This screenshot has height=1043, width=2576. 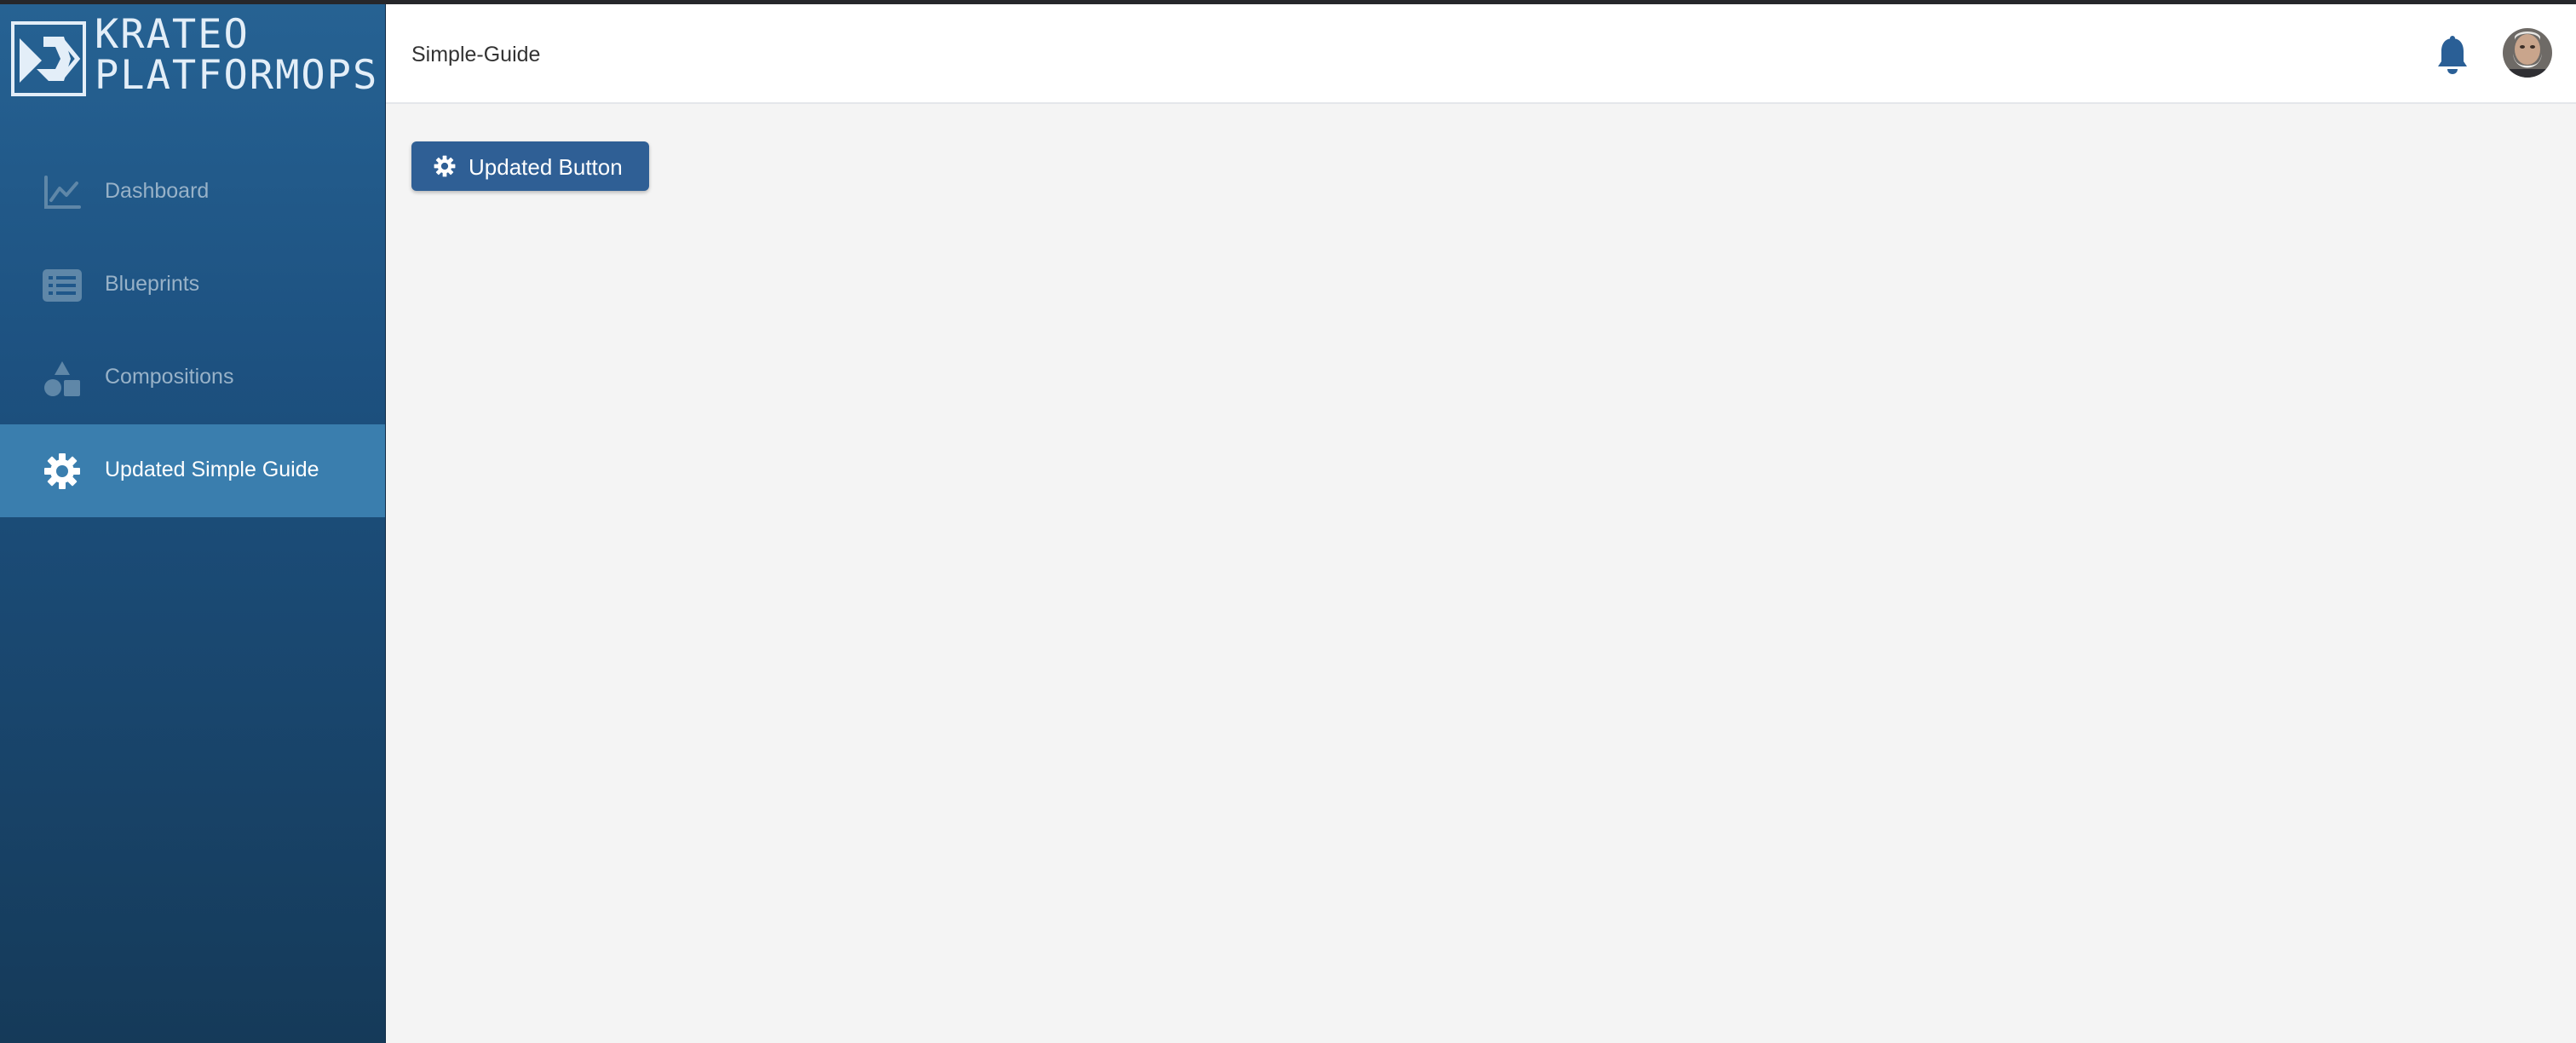 I want to click on sidebar-item-compositions: Compositions, so click(x=193, y=377).